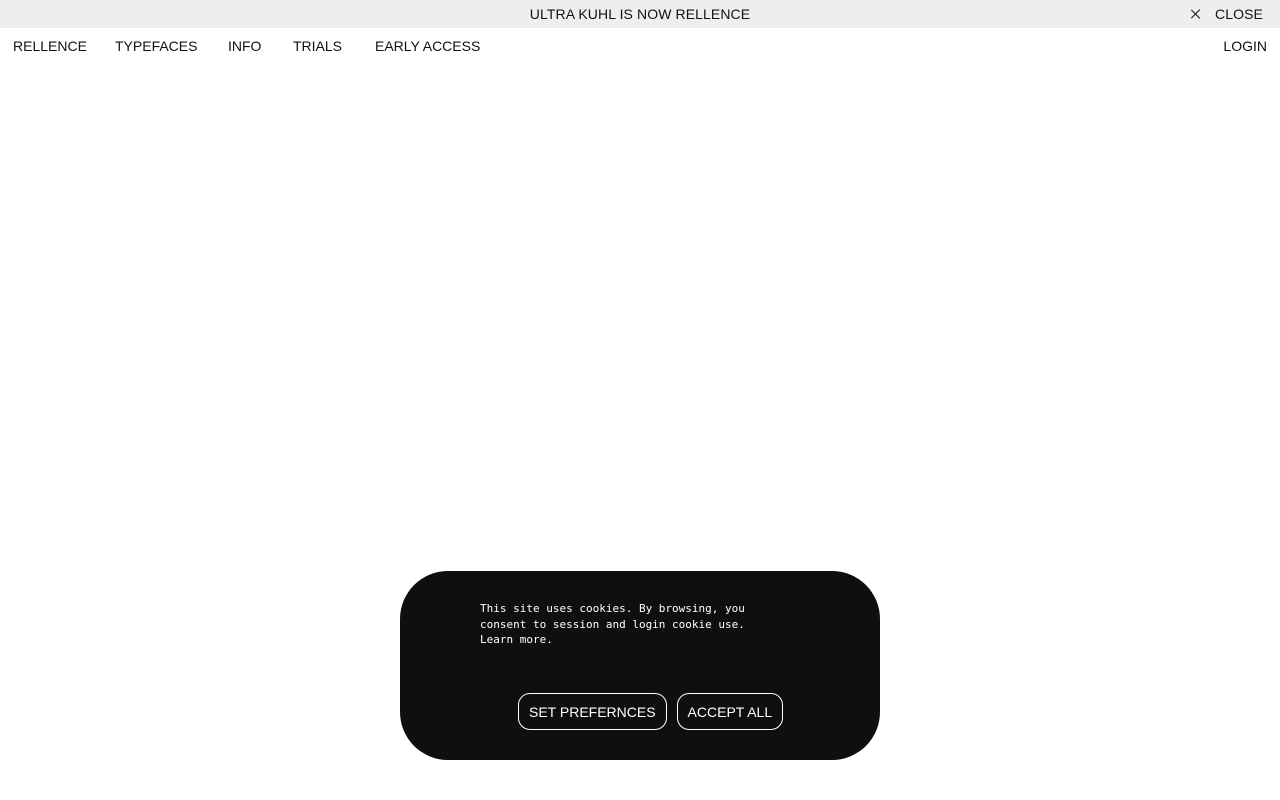 Image resolution: width=1280 pixels, height=800 pixels. I want to click on close-label: CLOSE, so click(1239, 14).